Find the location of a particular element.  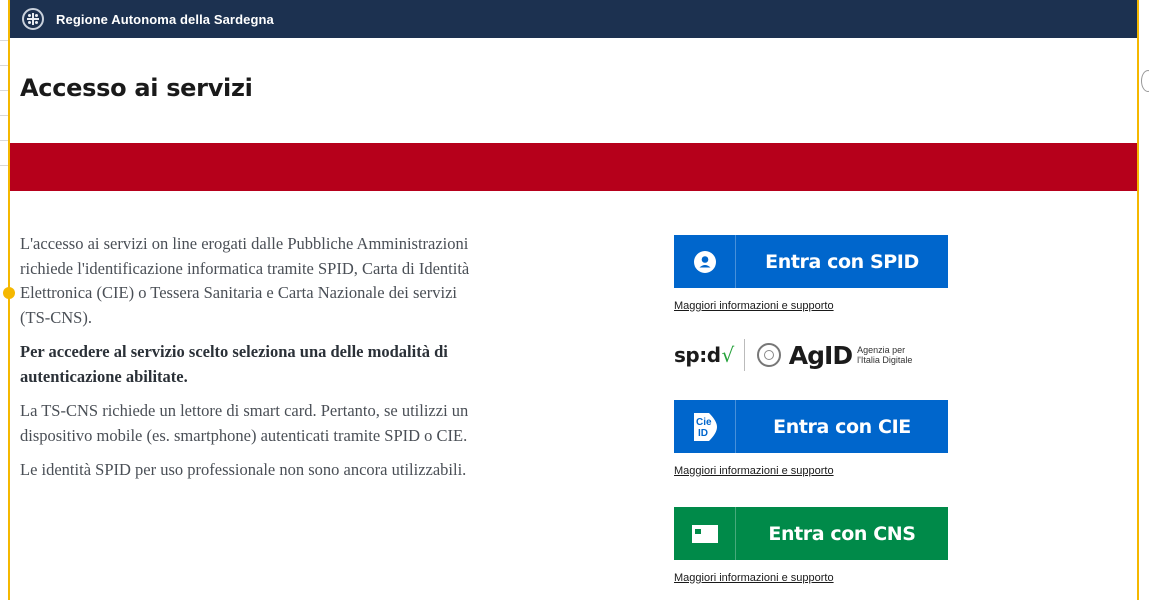

cie-login-button: Cie ID Entra con CIE is located at coordinates (811, 426).